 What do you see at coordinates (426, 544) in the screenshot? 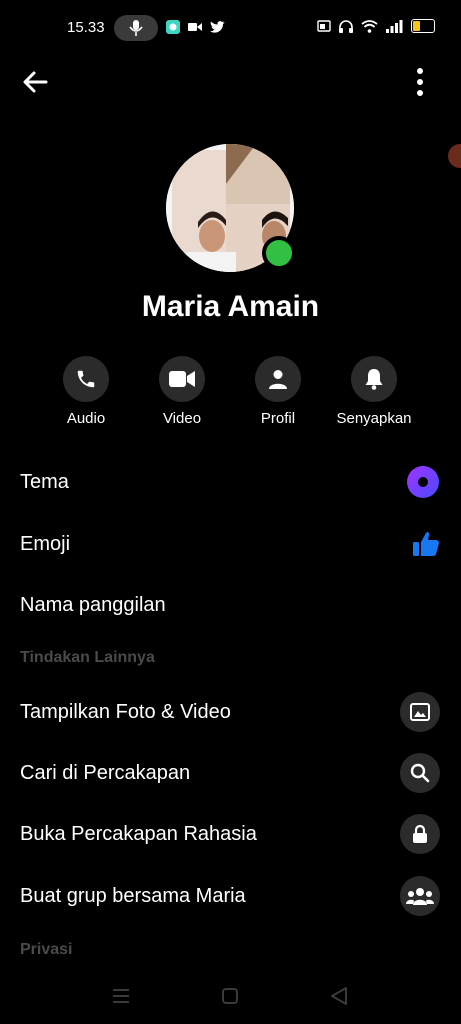
I see `thumbs-up-icon` at bounding box center [426, 544].